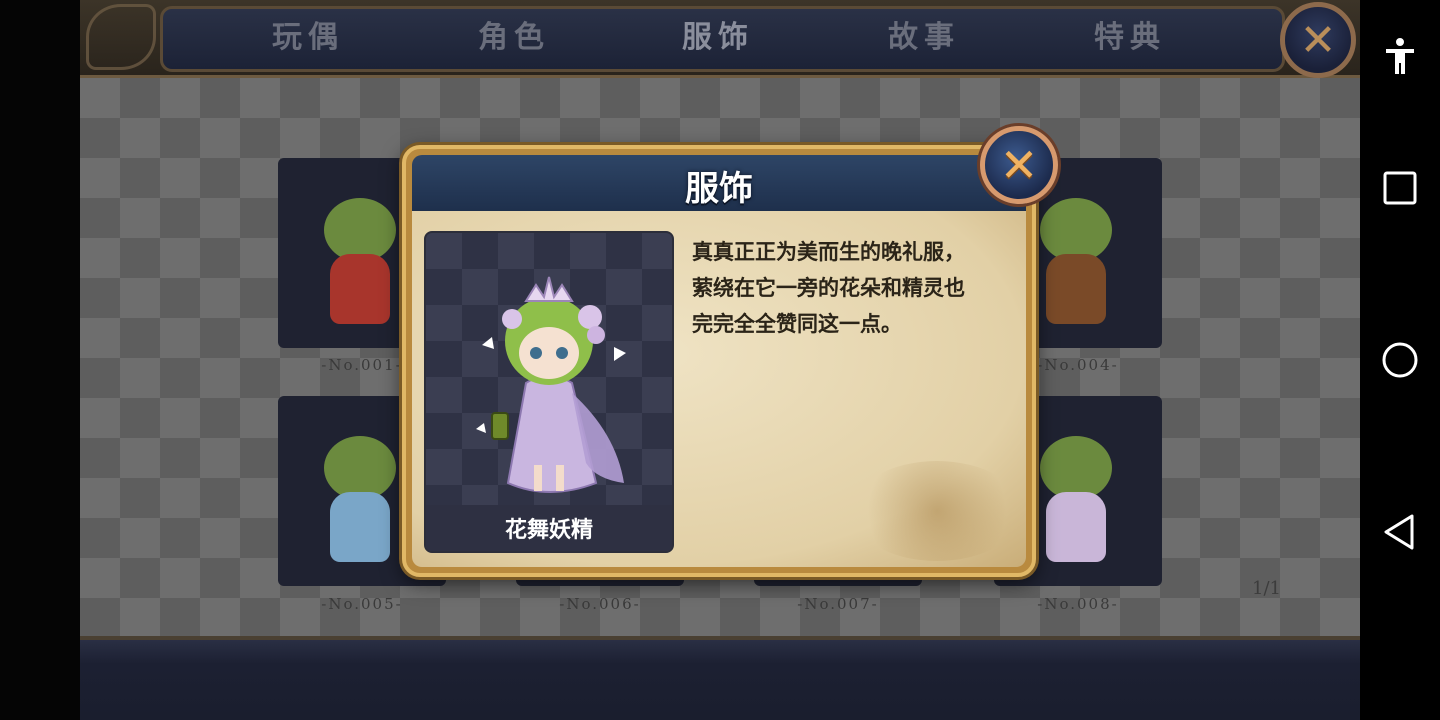 Image resolution: width=1440 pixels, height=720 pixels. I want to click on page-indicator: 1/1, so click(1266, 588).